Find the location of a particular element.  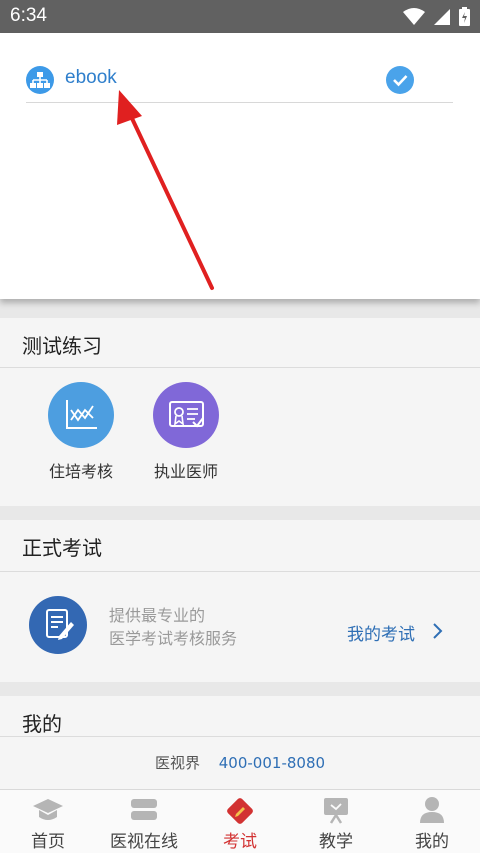

mine-section: 我的 is located at coordinates (240, 742).